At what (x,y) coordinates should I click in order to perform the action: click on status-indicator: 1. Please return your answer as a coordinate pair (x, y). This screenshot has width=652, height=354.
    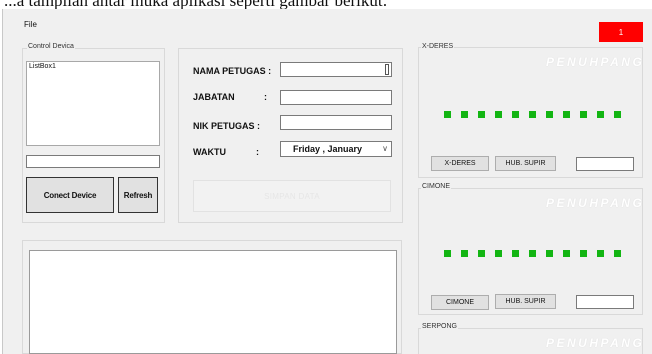
    Looking at the image, I should click on (621, 32).